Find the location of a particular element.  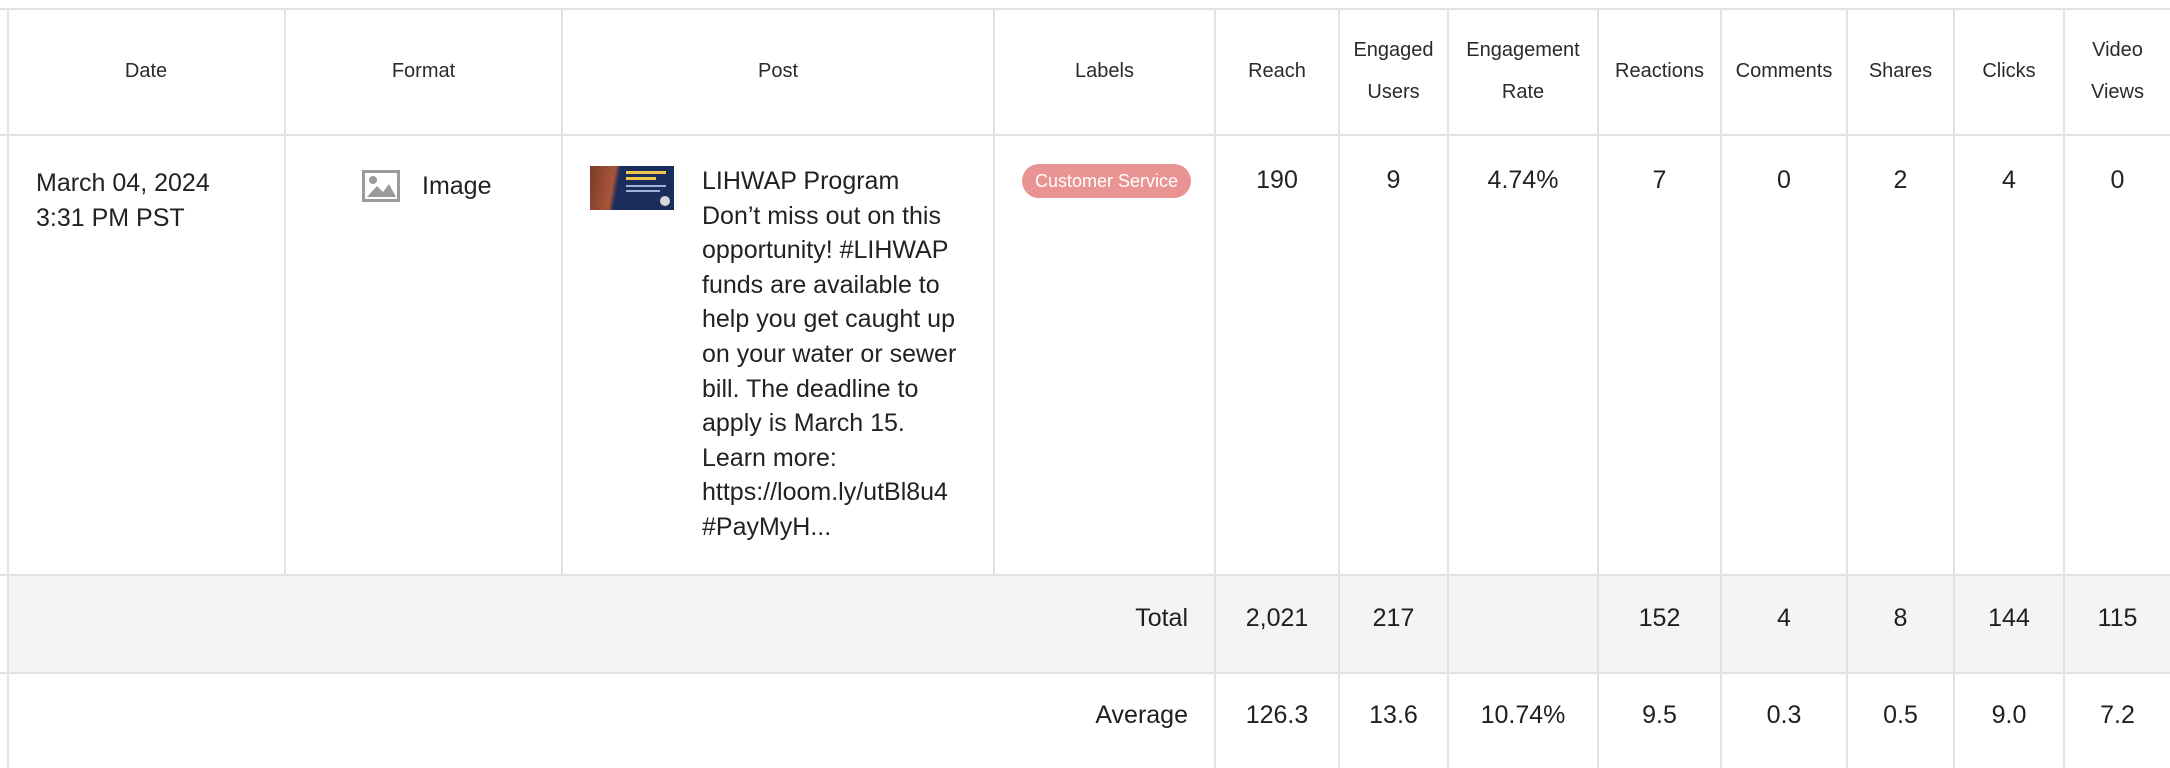

column-header-label: Reach is located at coordinates (1277, 71).